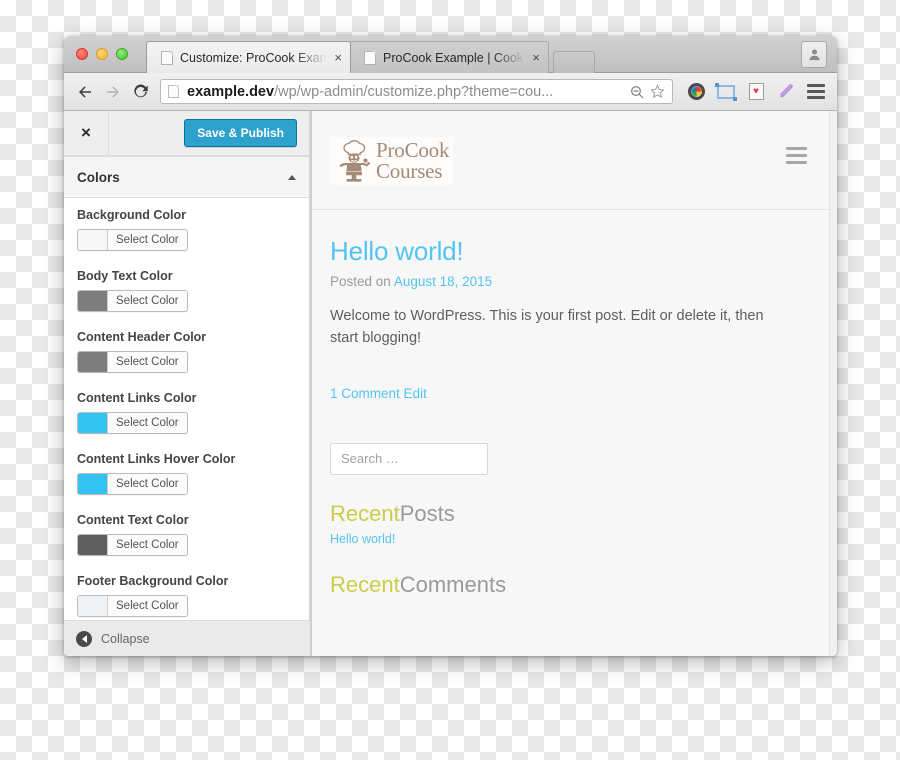 The width and height of the screenshot is (900, 760). What do you see at coordinates (574, 62) in the screenshot?
I see `new-tab-button` at bounding box center [574, 62].